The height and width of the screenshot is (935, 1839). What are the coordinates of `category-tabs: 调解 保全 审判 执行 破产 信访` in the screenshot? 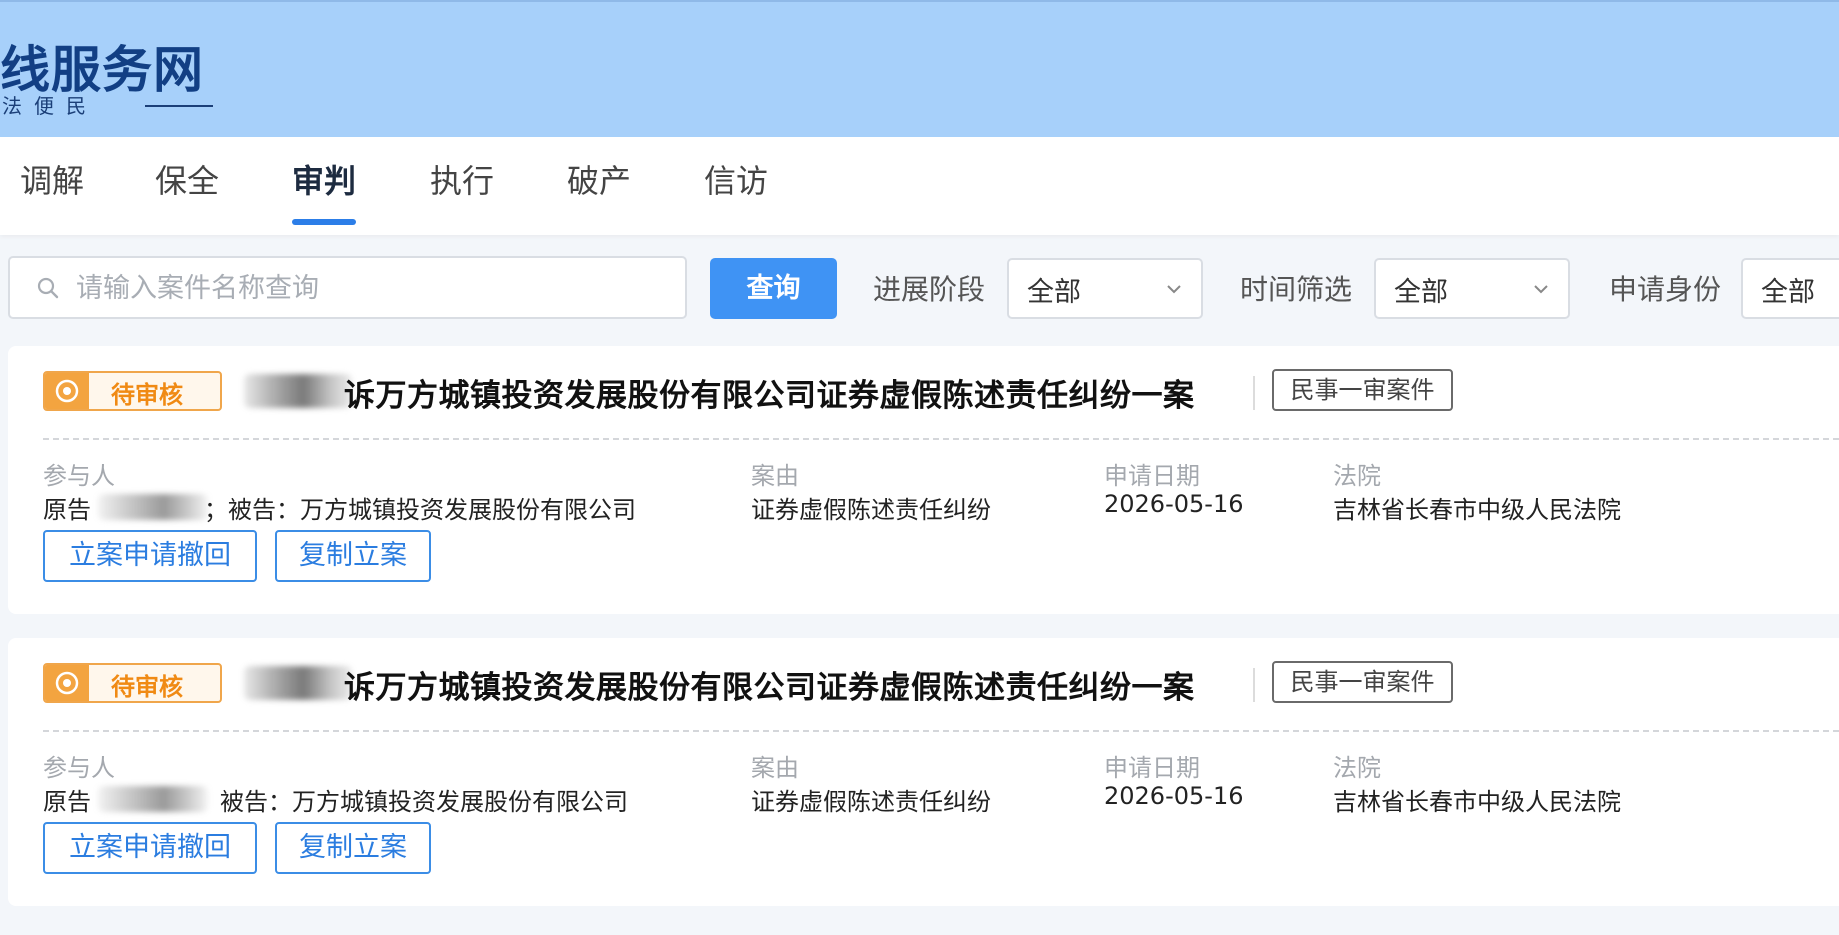 It's located at (919, 186).